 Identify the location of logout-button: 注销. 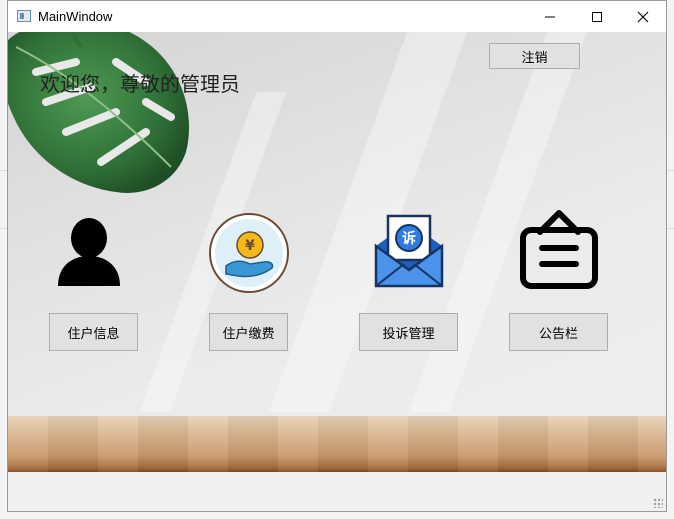
(534, 56).